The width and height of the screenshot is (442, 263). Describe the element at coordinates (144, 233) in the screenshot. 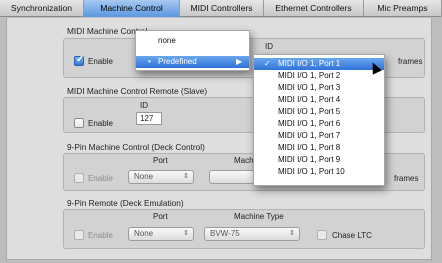

I see `ninepin-remote-port-value: None` at that location.